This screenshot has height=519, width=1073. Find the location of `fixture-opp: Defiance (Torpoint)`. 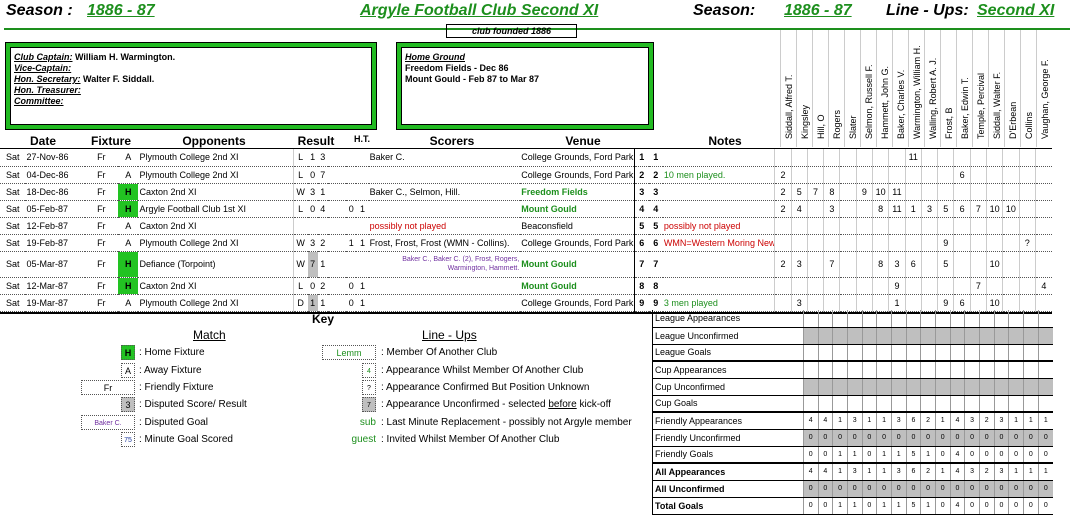

fixture-opp: Defiance (Torpoint) is located at coordinates (216, 264).